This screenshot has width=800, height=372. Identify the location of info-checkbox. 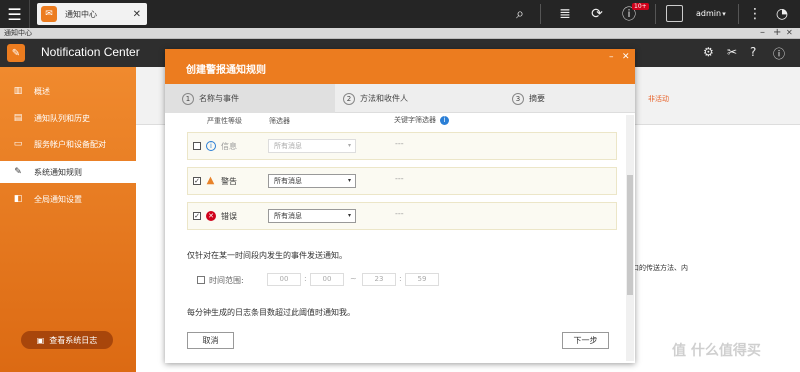
(197, 146).